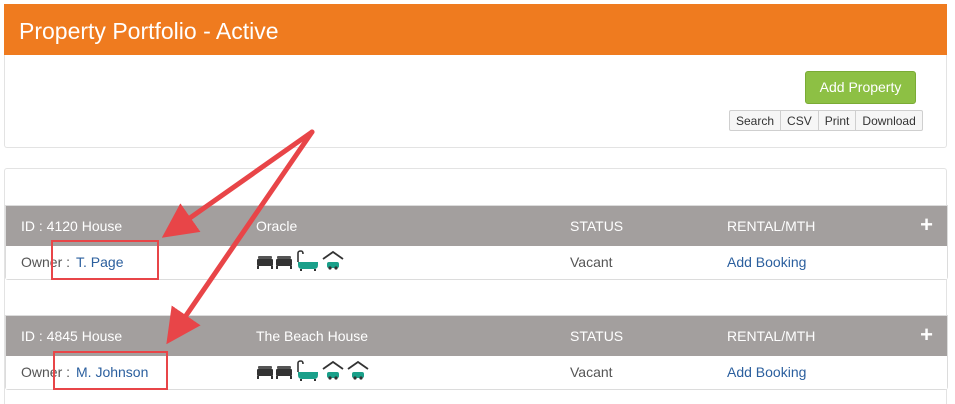  Describe the element at coordinates (149, 31) in the screenshot. I see `page-title: Property Portfolio - Active` at that location.